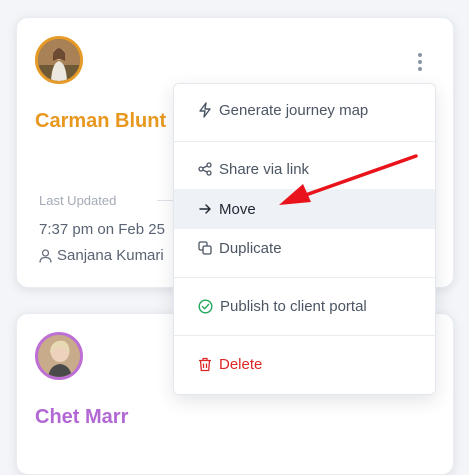  I want to click on share-icon, so click(205, 169).